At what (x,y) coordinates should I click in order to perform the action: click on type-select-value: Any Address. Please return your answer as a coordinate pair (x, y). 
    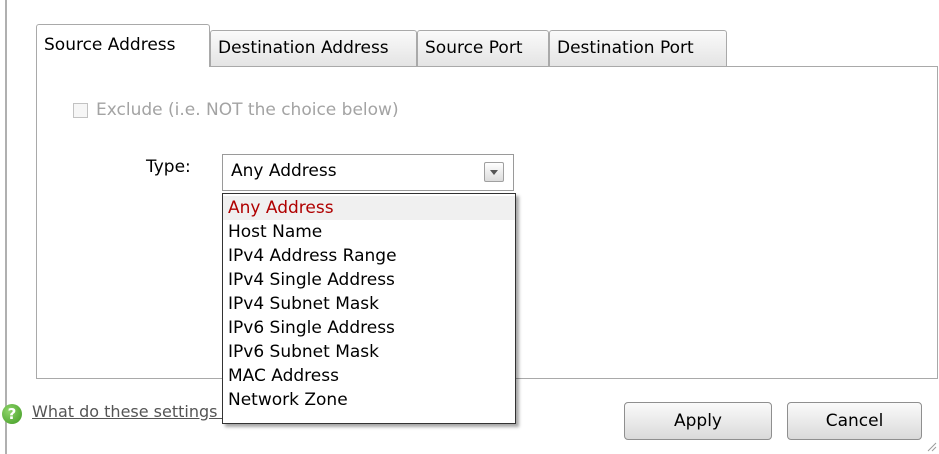
    Looking at the image, I should click on (284, 171).